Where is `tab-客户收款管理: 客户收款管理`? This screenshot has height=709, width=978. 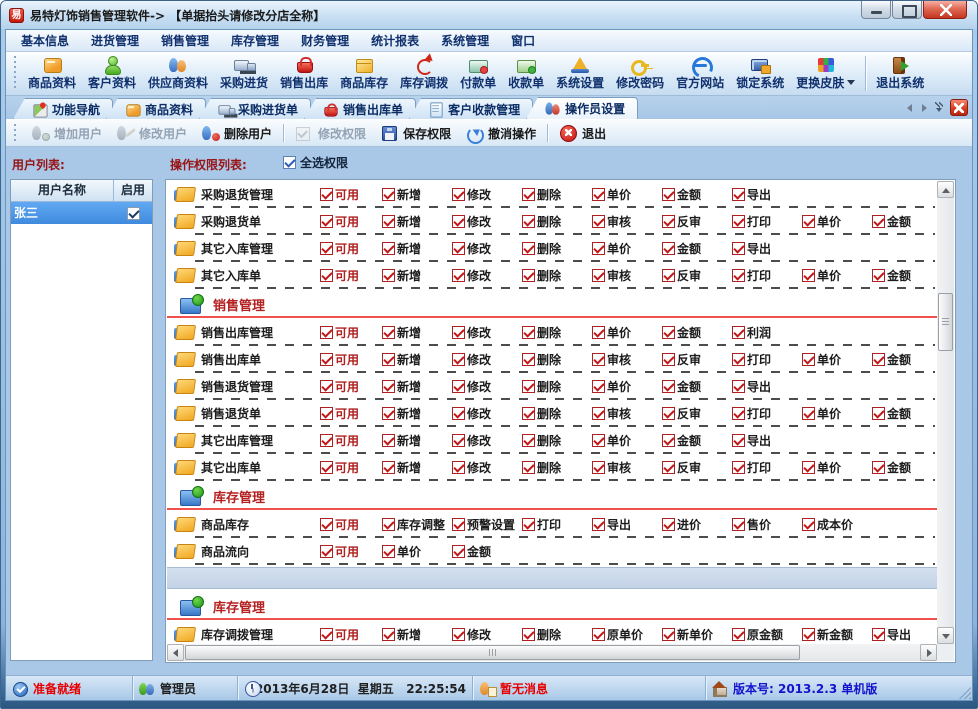
tab-客户收款管理: 客户收款管理 is located at coordinates (471, 108).